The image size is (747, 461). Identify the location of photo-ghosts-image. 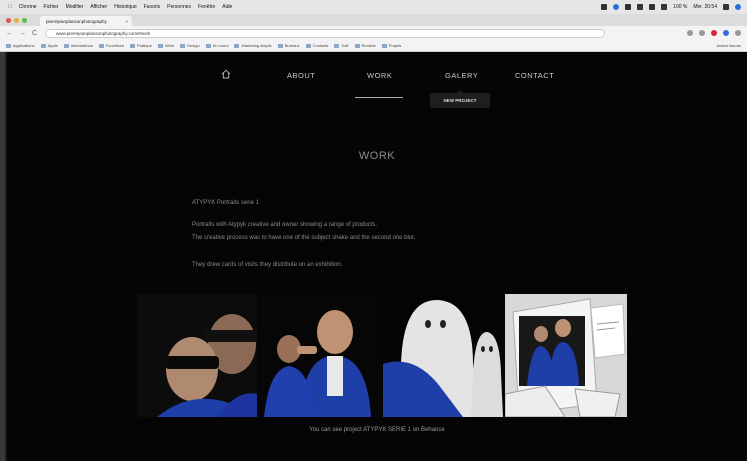
(443, 355).